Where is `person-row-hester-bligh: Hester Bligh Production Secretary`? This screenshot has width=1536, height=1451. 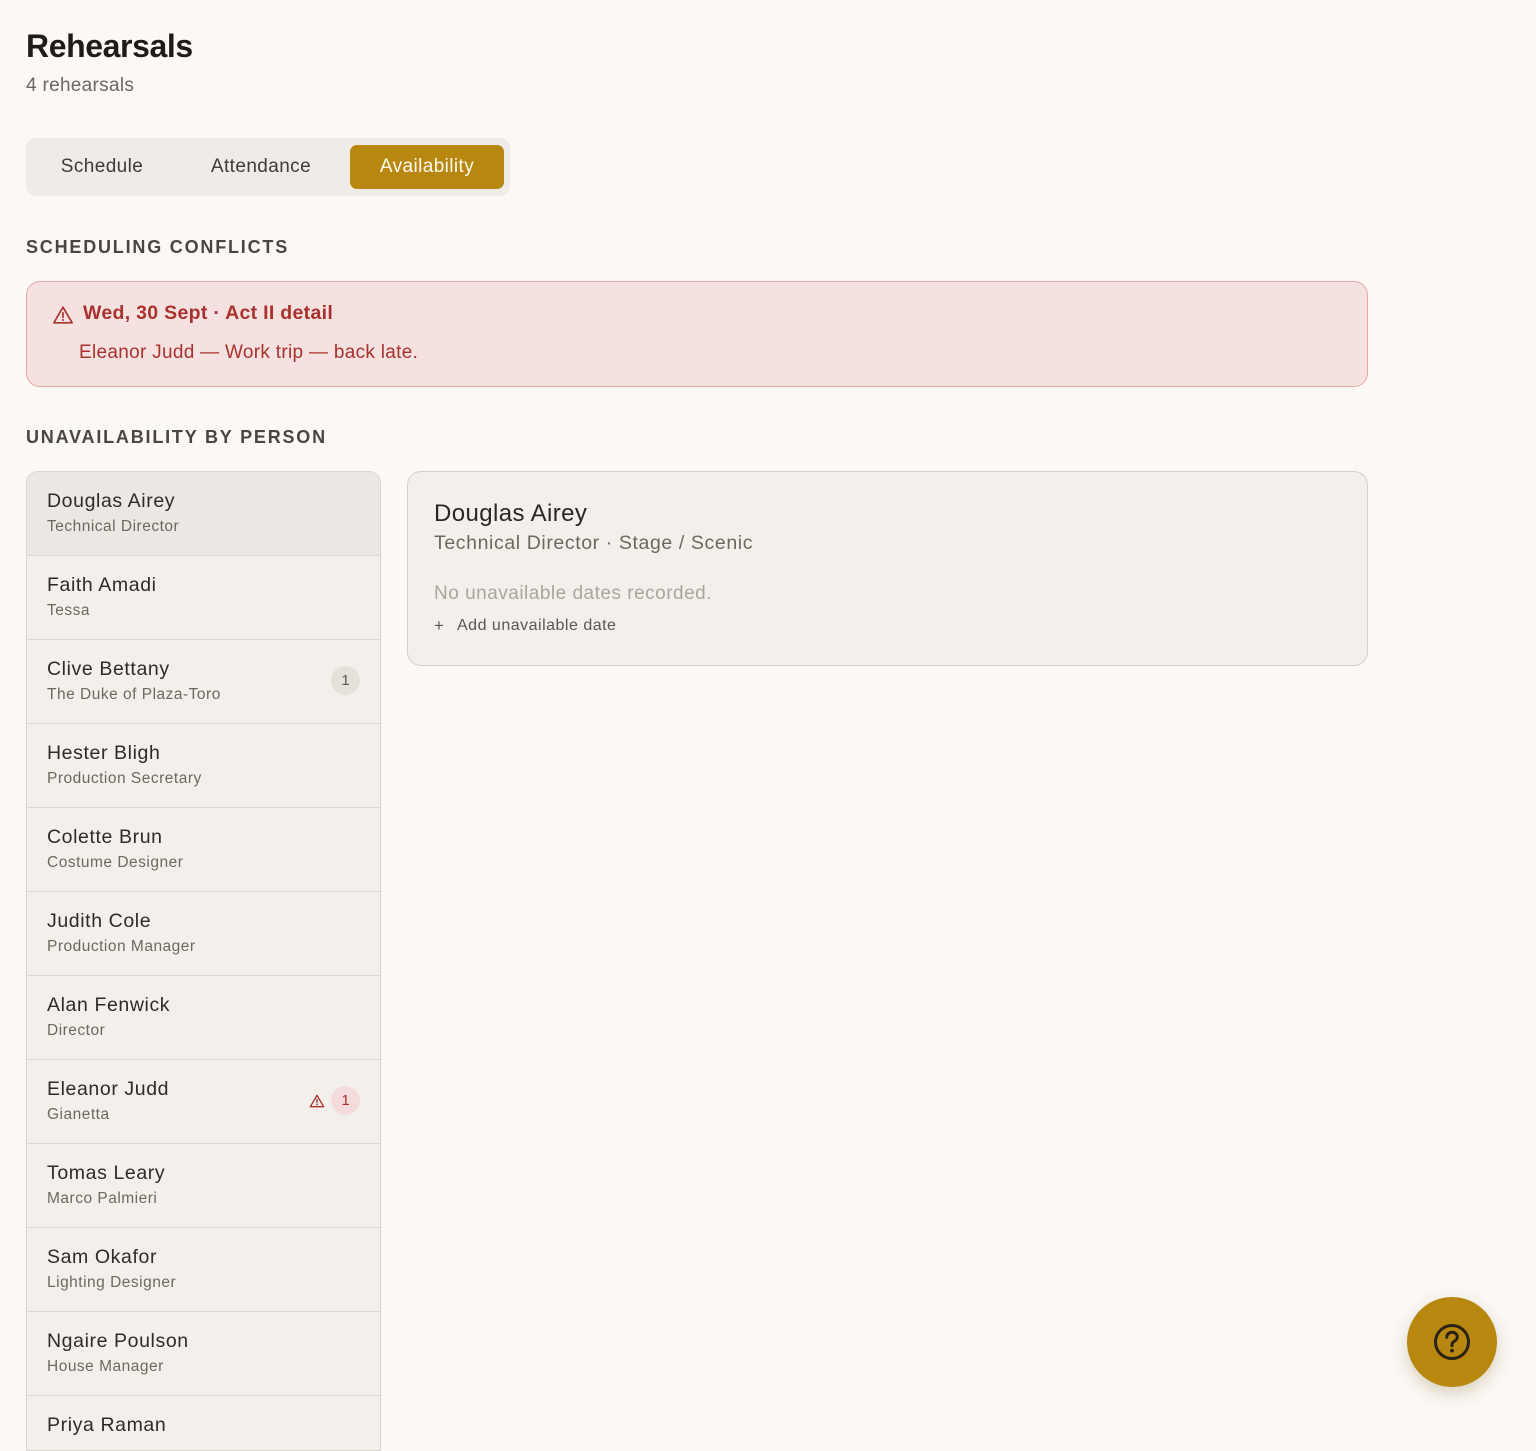 person-row-hester-bligh: Hester Bligh Production Secretary is located at coordinates (203, 766).